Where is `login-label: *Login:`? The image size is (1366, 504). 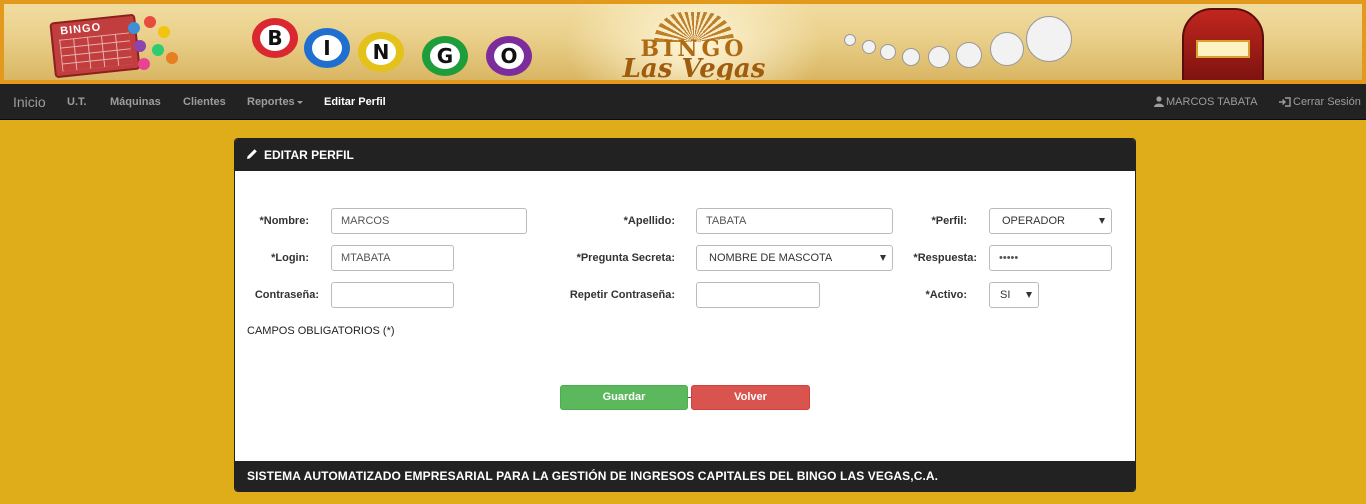 login-label: *Login: is located at coordinates (290, 258).